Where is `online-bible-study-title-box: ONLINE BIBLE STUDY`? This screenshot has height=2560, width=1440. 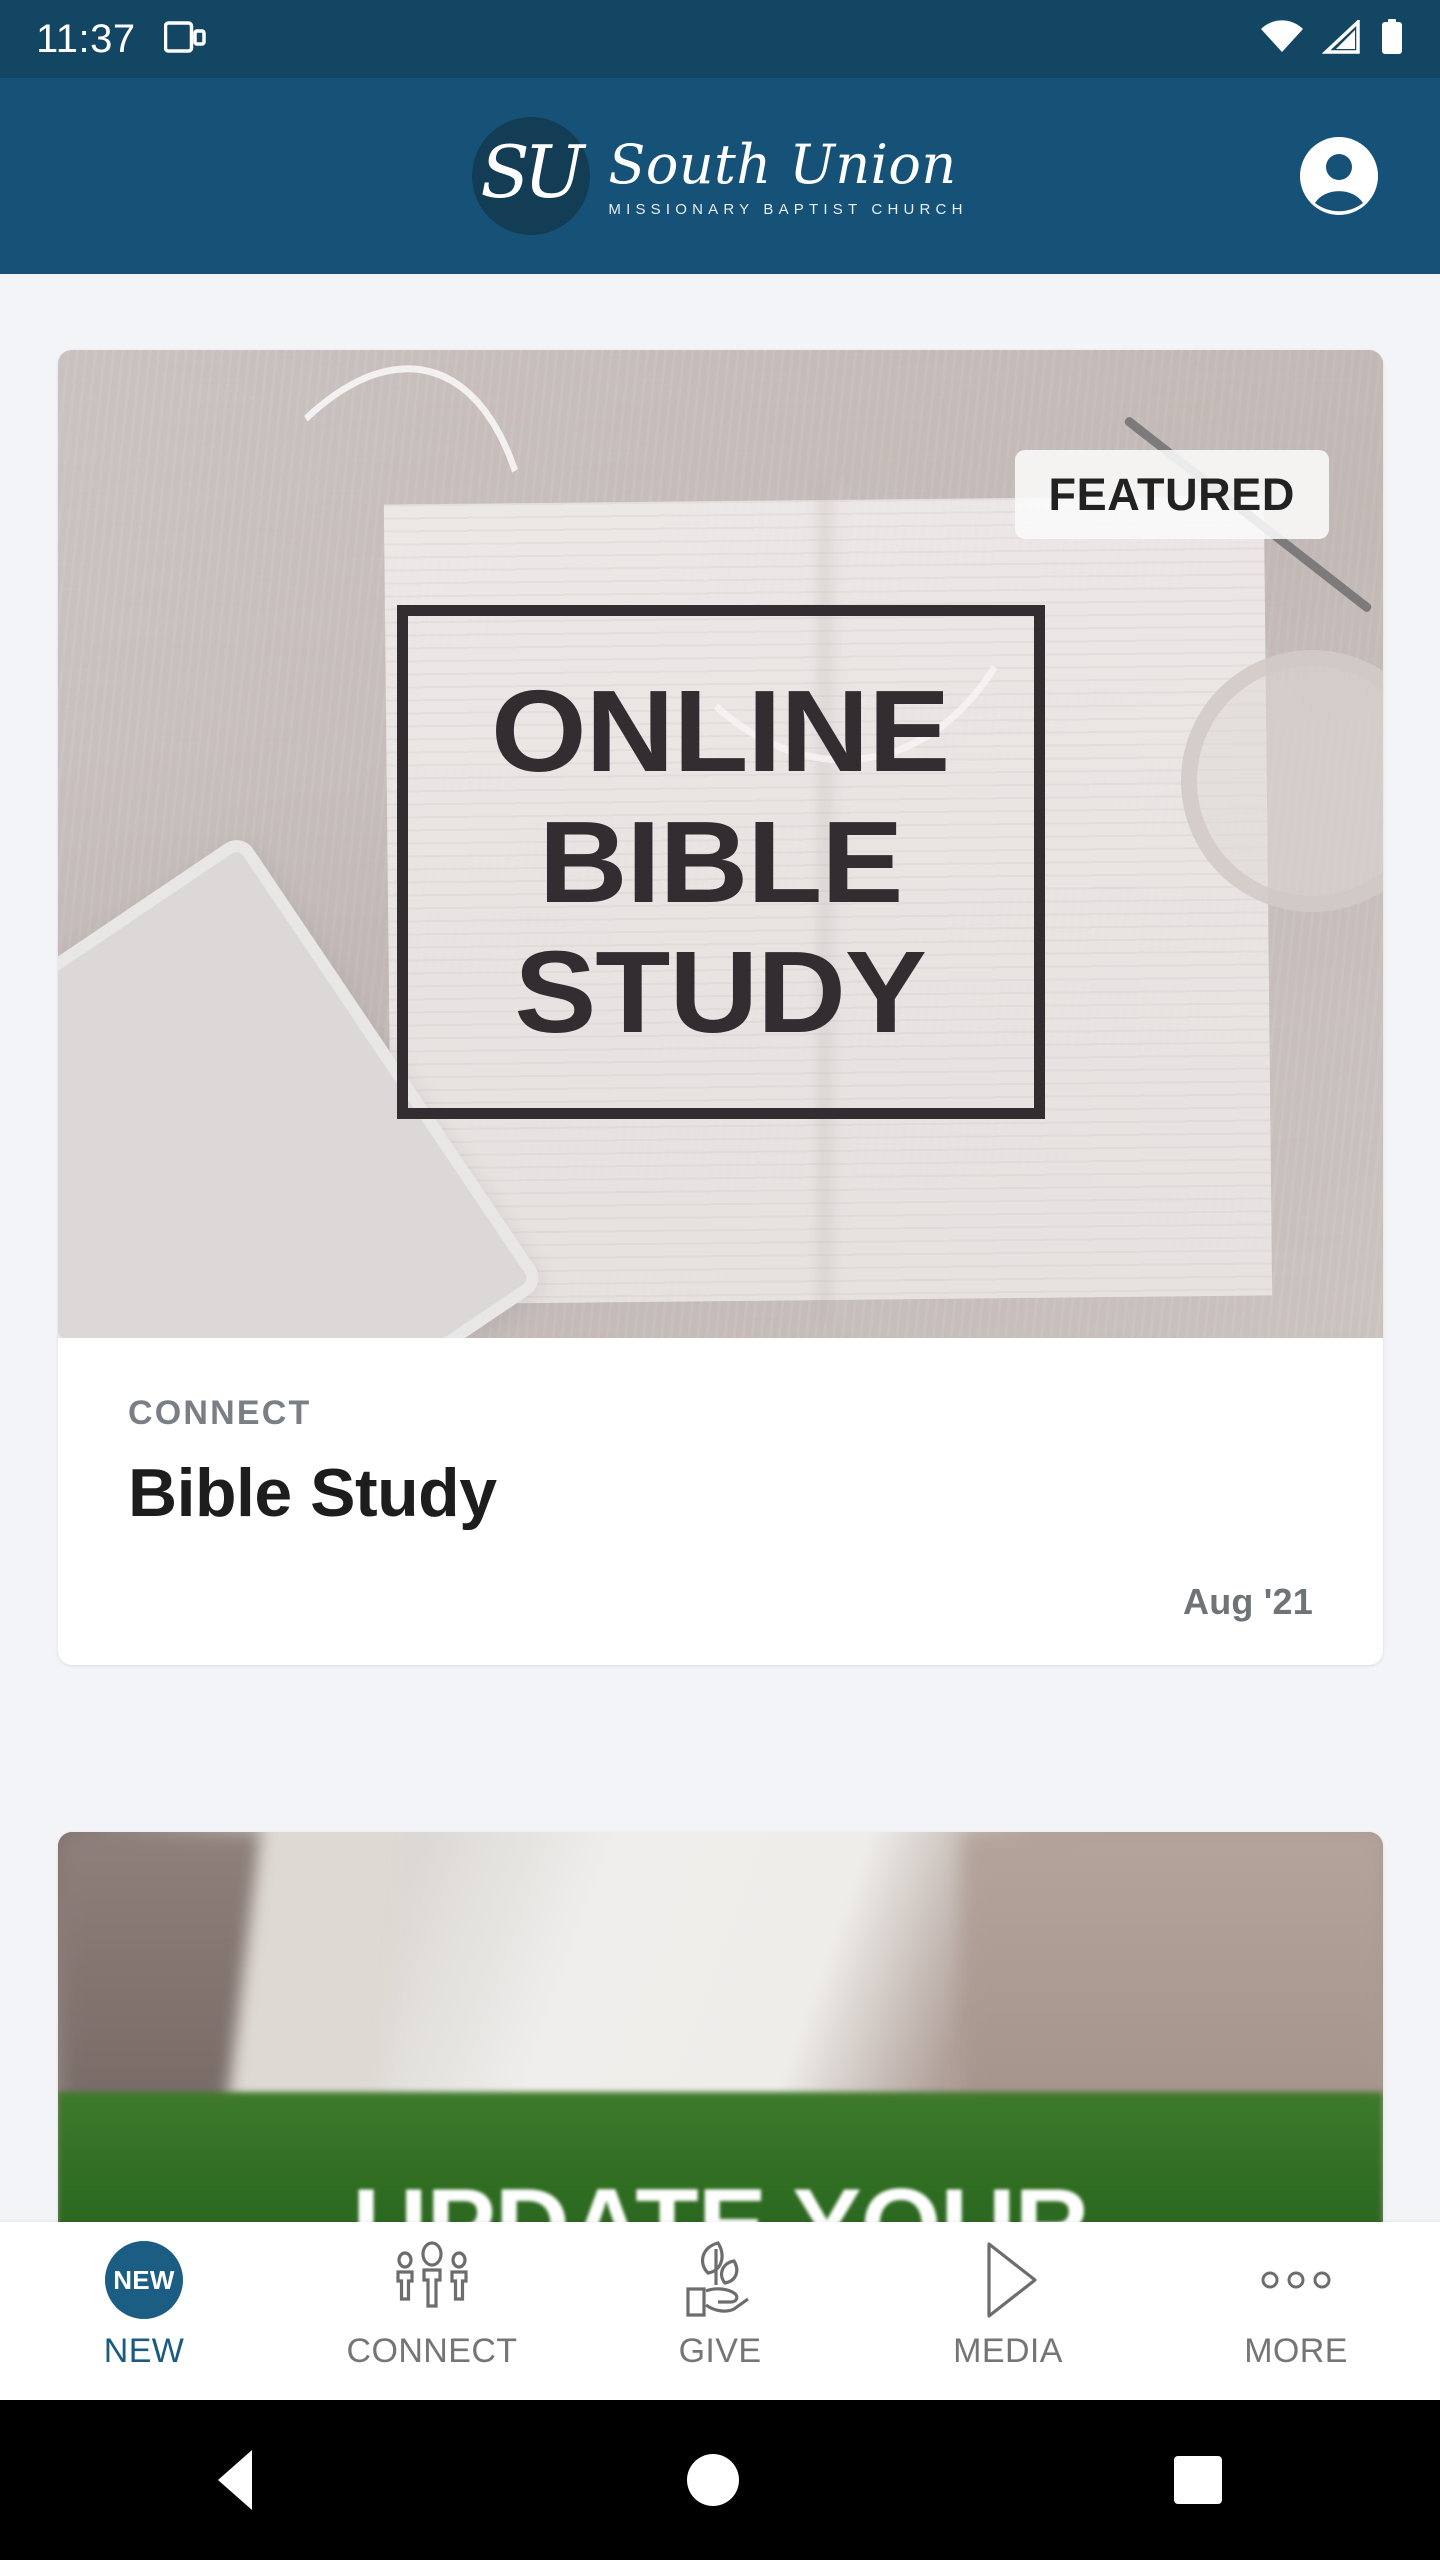
online-bible-study-title-box: ONLINE BIBLE STUDY is located at coordinates (720, 862).